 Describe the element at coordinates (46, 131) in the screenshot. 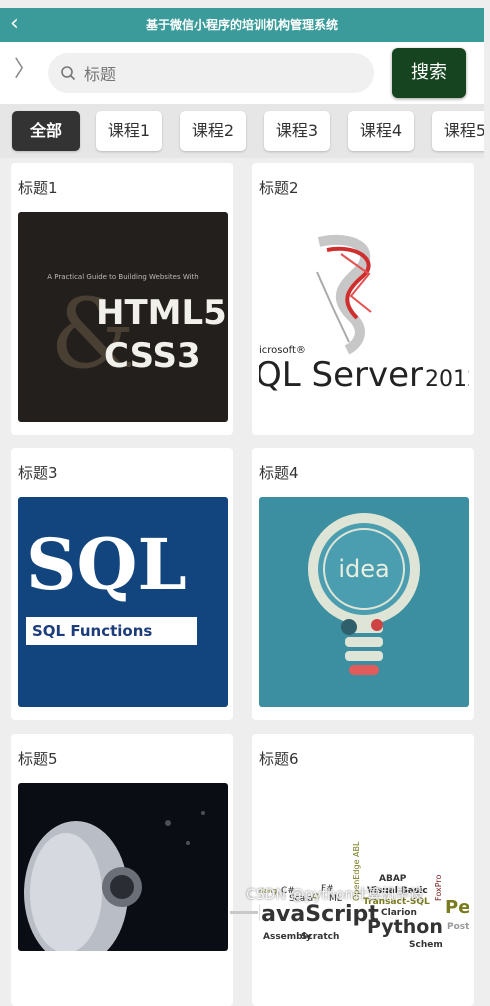

I see `tab-all: 全部` at that location.